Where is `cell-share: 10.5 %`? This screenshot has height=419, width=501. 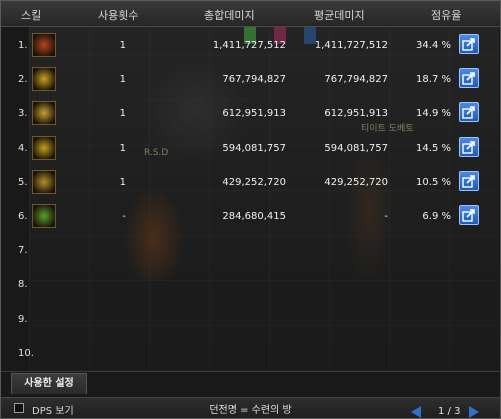
cell-share: 10.5 % is located at coordinates (433, 182).